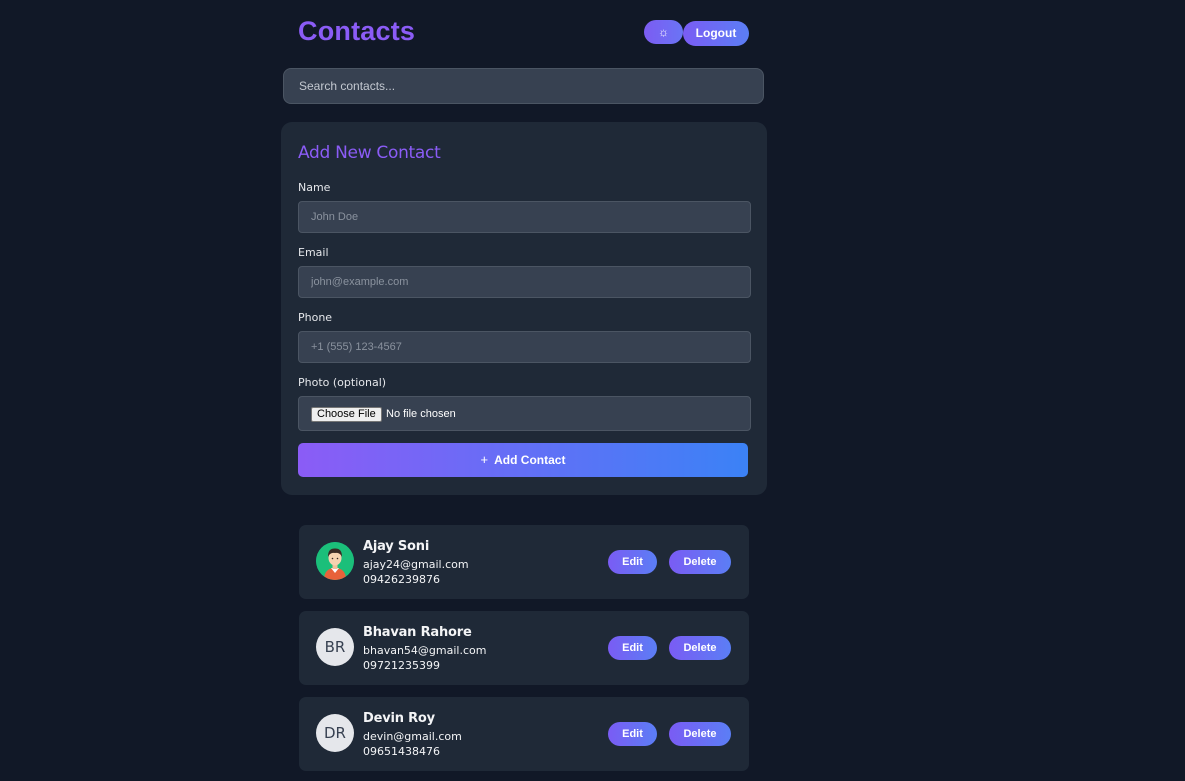  I want to click on name-field, so click(524, 217).